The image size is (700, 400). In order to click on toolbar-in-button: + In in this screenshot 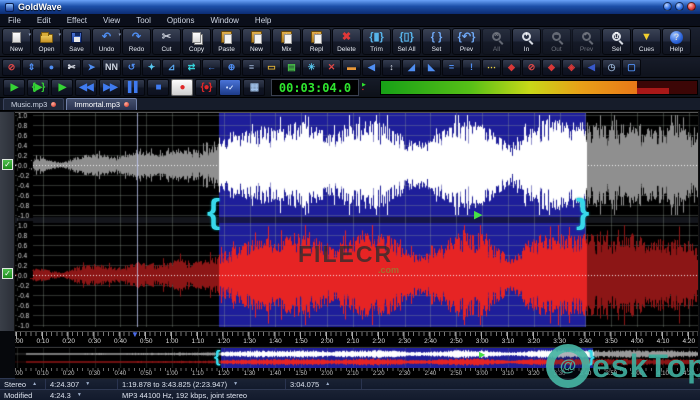, I will do `click(526, 41)`.